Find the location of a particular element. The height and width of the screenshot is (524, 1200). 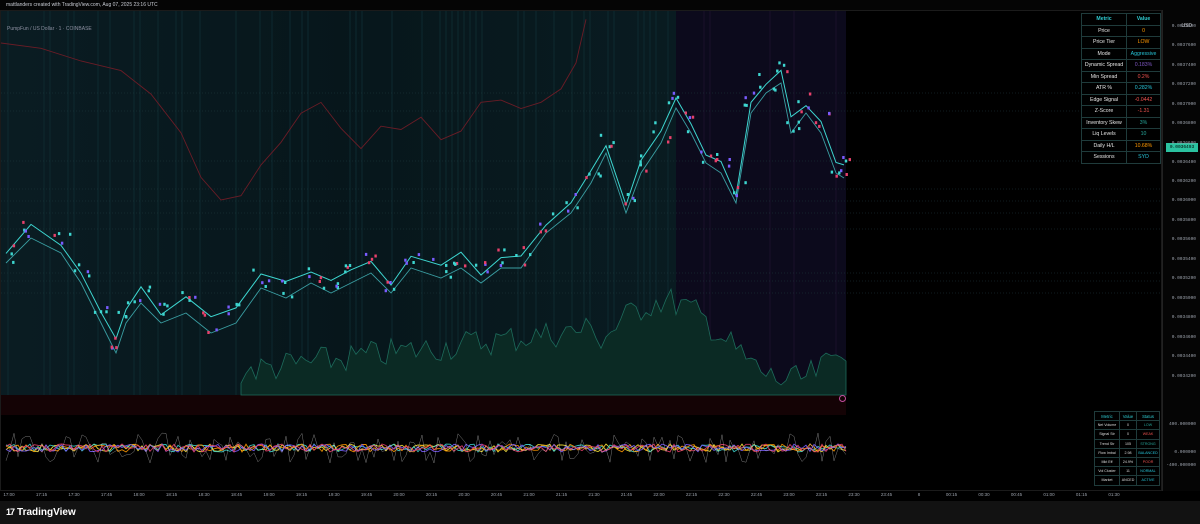

table-row: Sessions SYD is located at coordinates (1120, 157).